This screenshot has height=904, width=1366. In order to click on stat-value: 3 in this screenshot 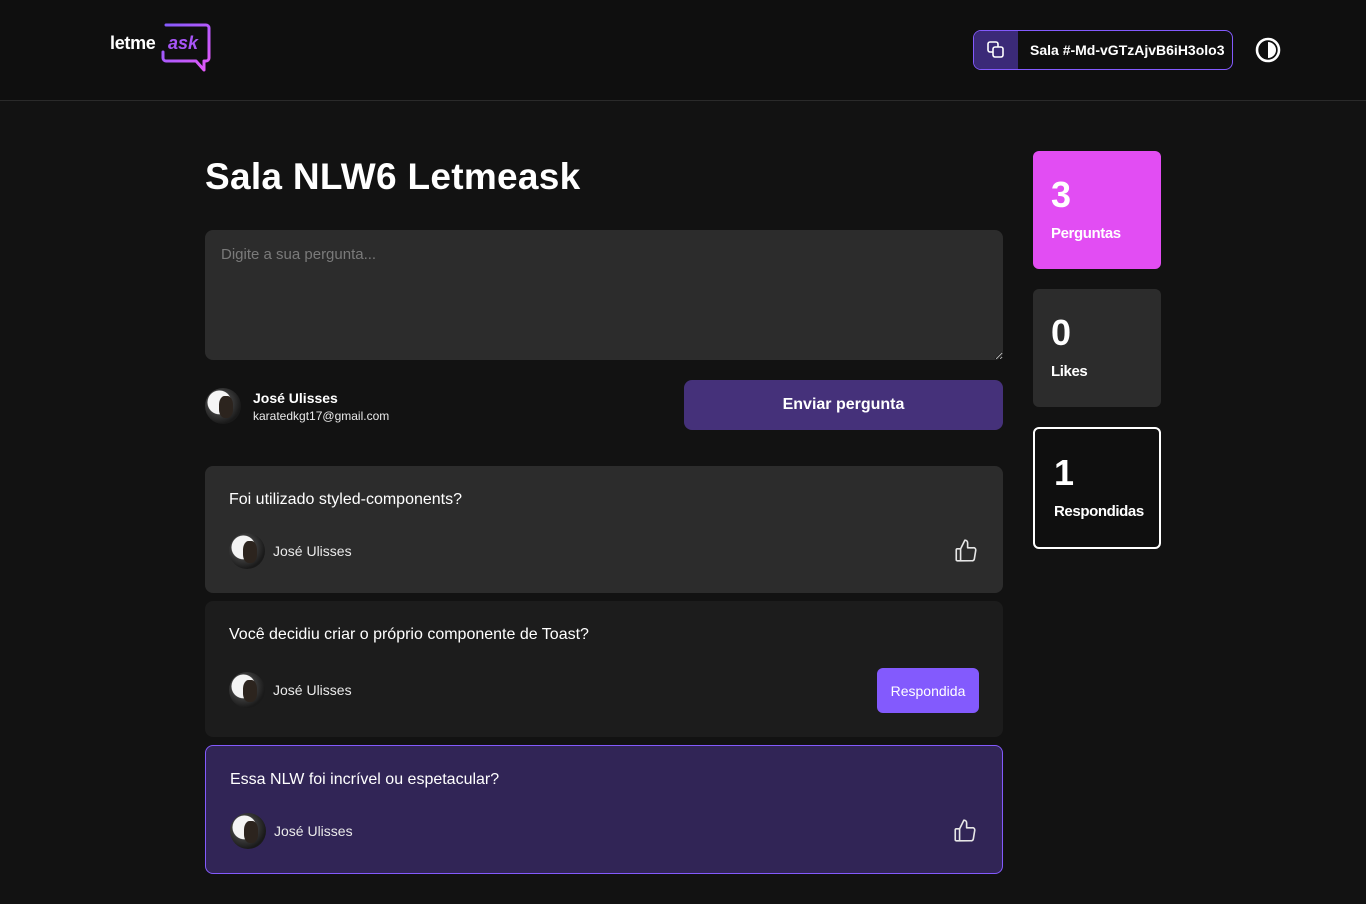, I will do `click(1061, 194)`.